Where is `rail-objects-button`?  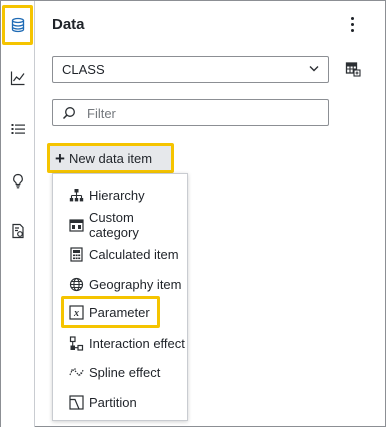
rail-objects-button is located at coordinates (18, 78).